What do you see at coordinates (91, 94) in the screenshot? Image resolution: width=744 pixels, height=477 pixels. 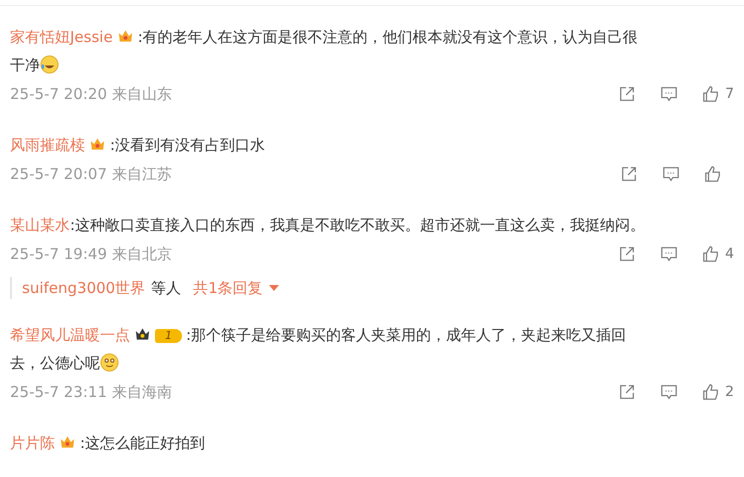 I see `comment-time: 25-5-7 20:20 来自山东` at bounding box center [91, 94].